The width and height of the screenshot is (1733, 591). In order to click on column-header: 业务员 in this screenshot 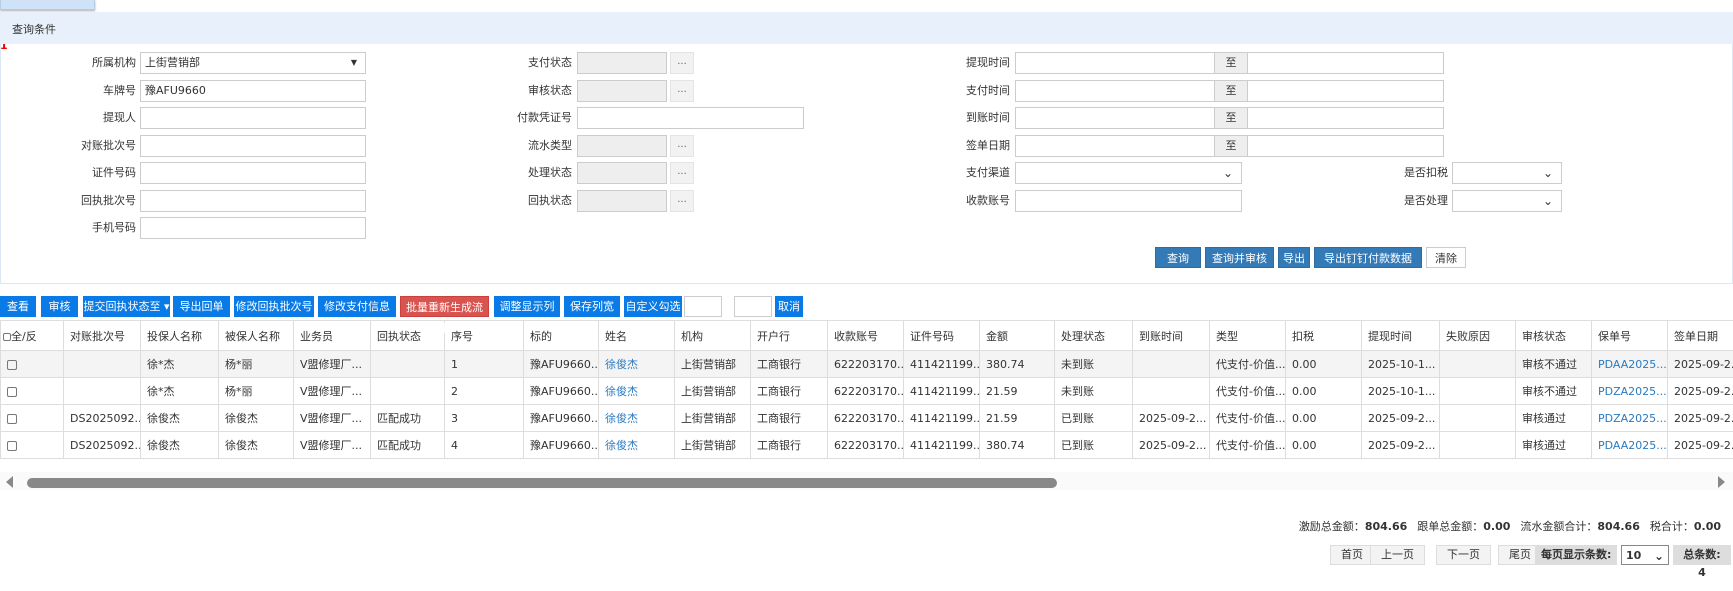, I will do `click(332, 335)`.